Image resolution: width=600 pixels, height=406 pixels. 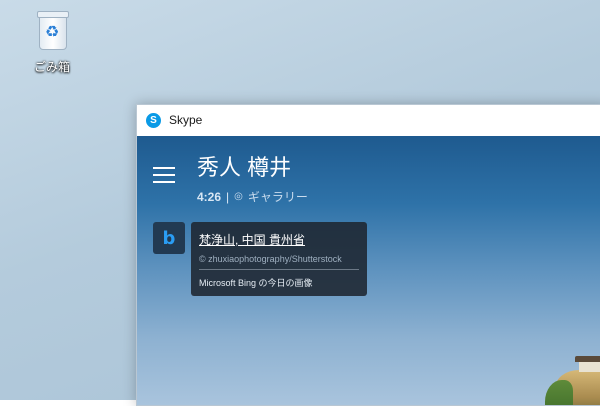 I want to click on image-location-link: 梵浄山, 中国 貴州省, so click(x=279, y=239).